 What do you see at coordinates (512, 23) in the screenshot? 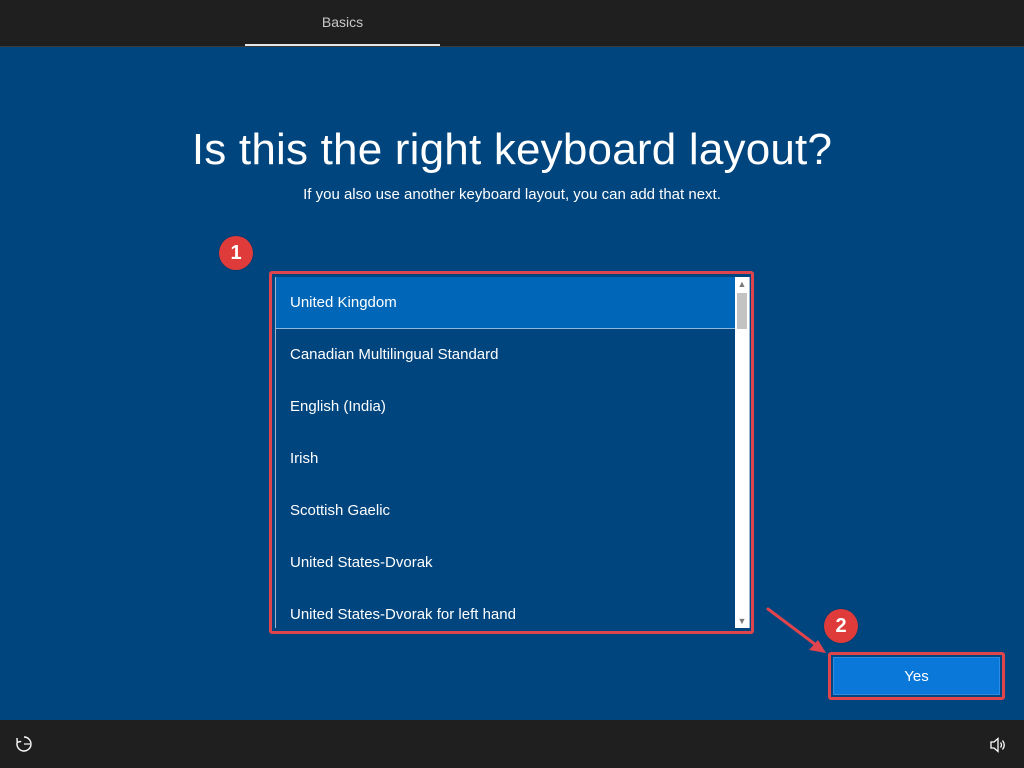
I see `top-bar: Basics` at bounding box center [512, 23].